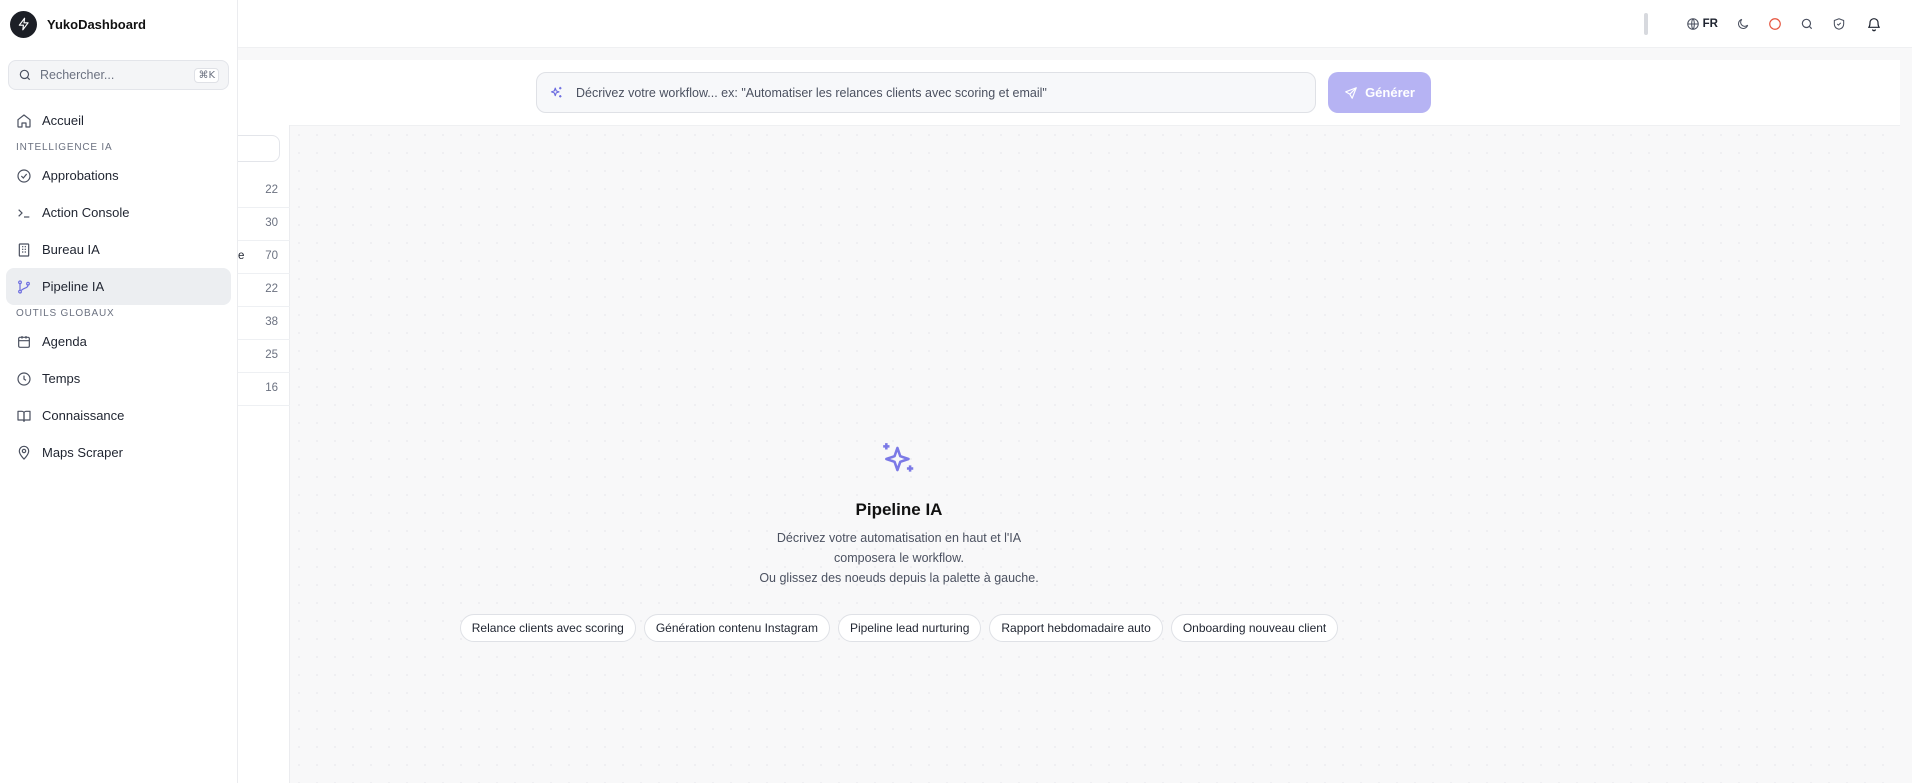  I want to click on palette-category: e 70, so click(264, 257).